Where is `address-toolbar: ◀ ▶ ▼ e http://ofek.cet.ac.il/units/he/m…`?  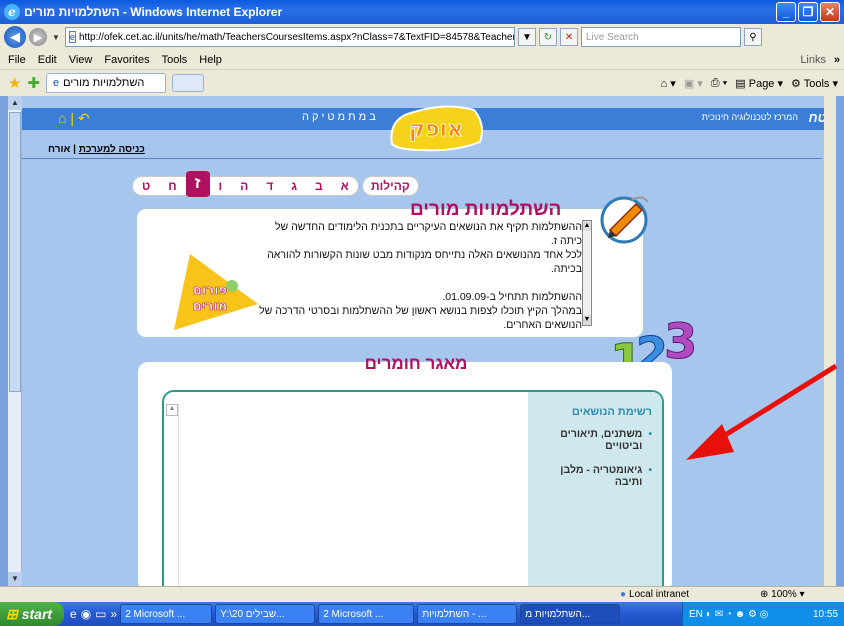 address-toolbar: ◀ ▶ ▼ e http://ofek.cet.ac.il/units/he/m… is located at coordinates (422, 37).